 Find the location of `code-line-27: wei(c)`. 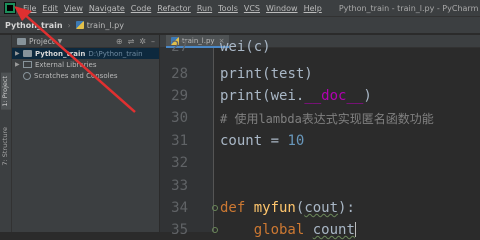

code-line-27: wei(c) is located at coordinates (245, 47).